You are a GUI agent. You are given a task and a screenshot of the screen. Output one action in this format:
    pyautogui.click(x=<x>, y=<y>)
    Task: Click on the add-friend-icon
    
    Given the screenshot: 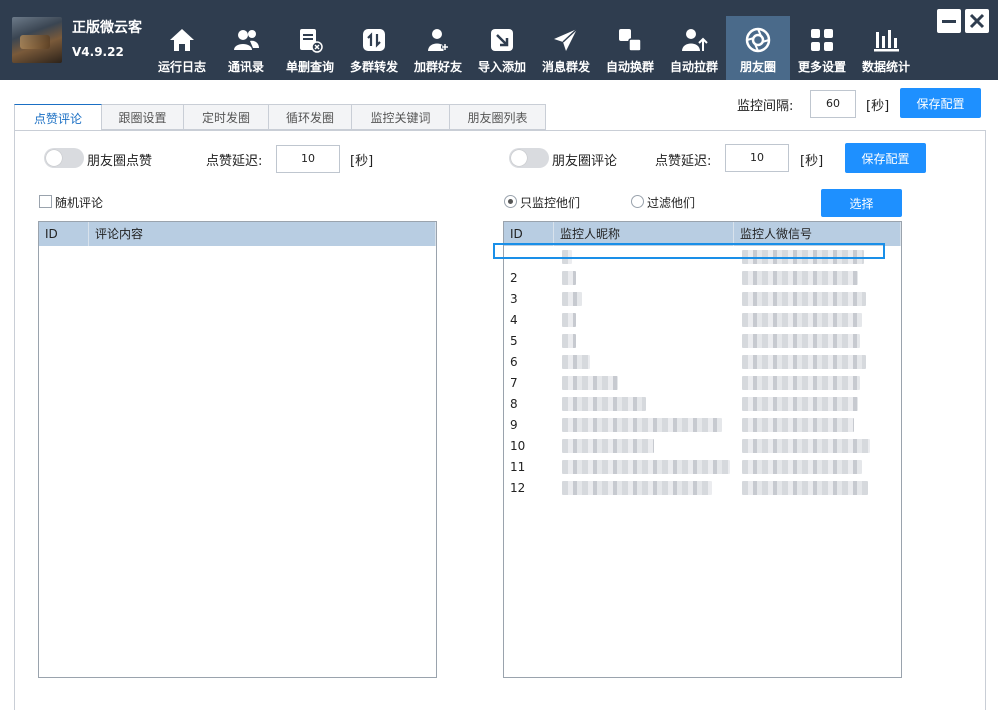 What is the action you would take?
    pyautogui.click(x=438, y=40)
    